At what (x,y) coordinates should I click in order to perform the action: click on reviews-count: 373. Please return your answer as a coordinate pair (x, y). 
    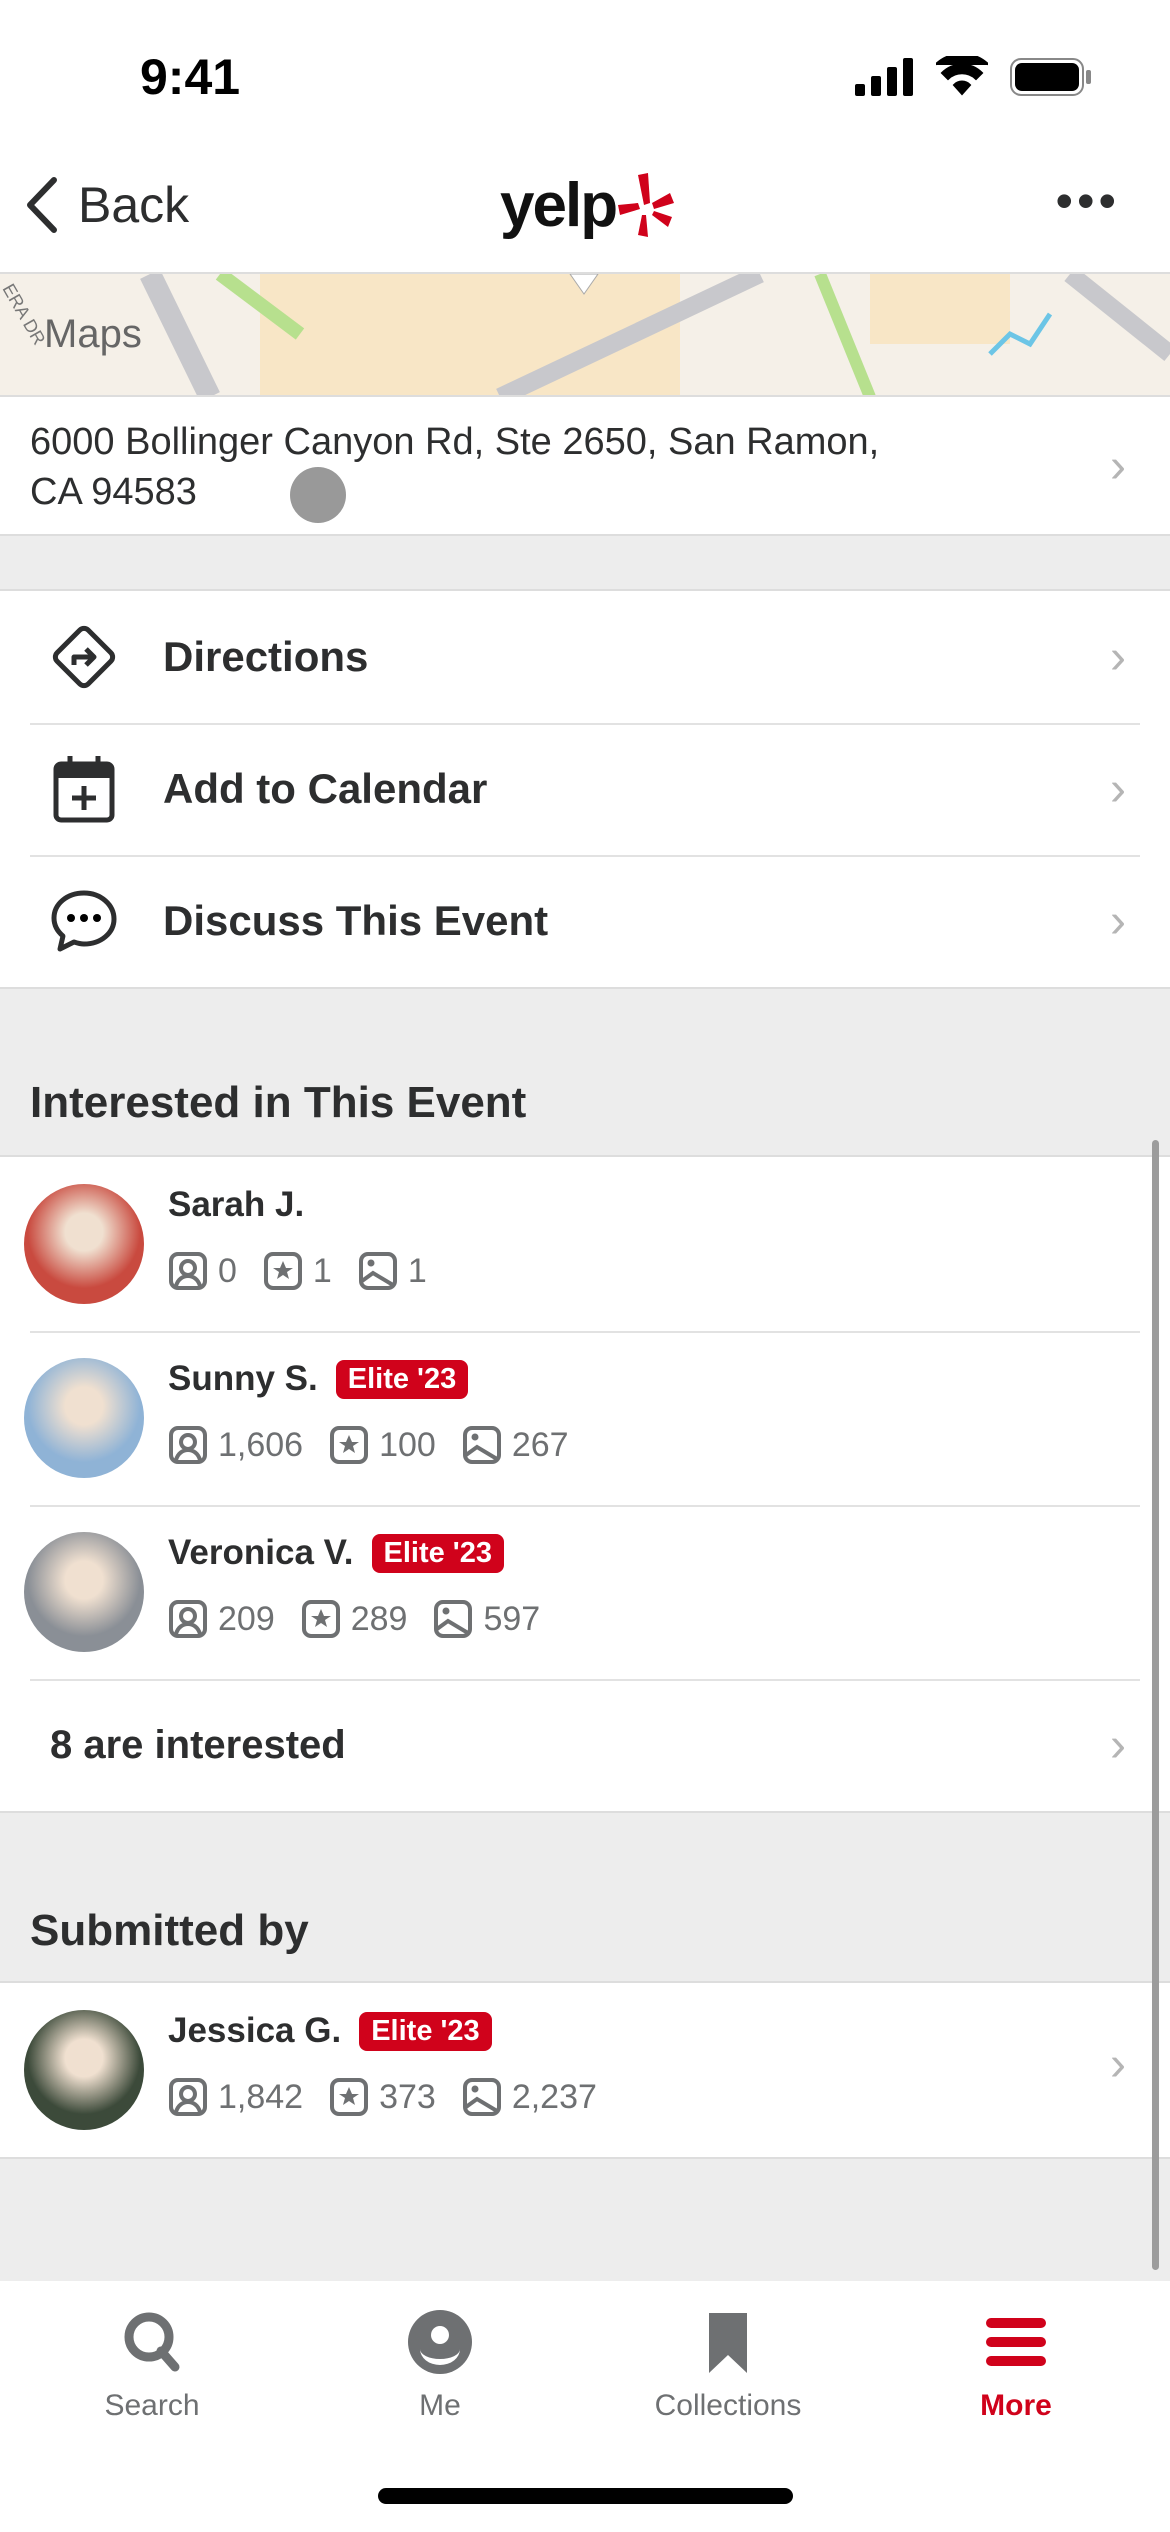
    Looking at the image, I should click on (407, 2096).